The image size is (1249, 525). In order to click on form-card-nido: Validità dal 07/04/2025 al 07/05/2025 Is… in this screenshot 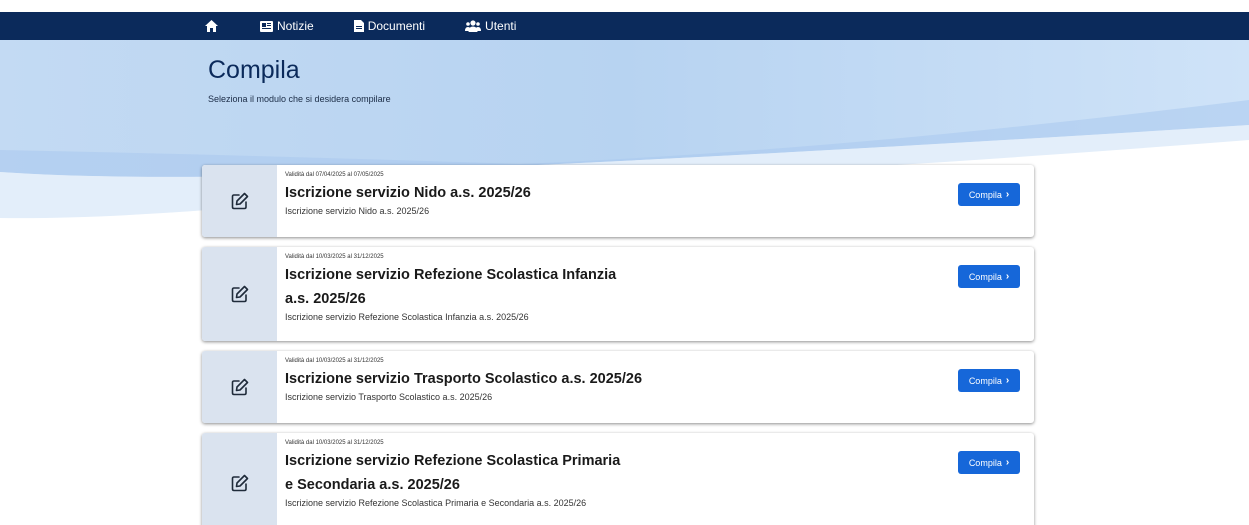, I will do `click(618, 201)`.